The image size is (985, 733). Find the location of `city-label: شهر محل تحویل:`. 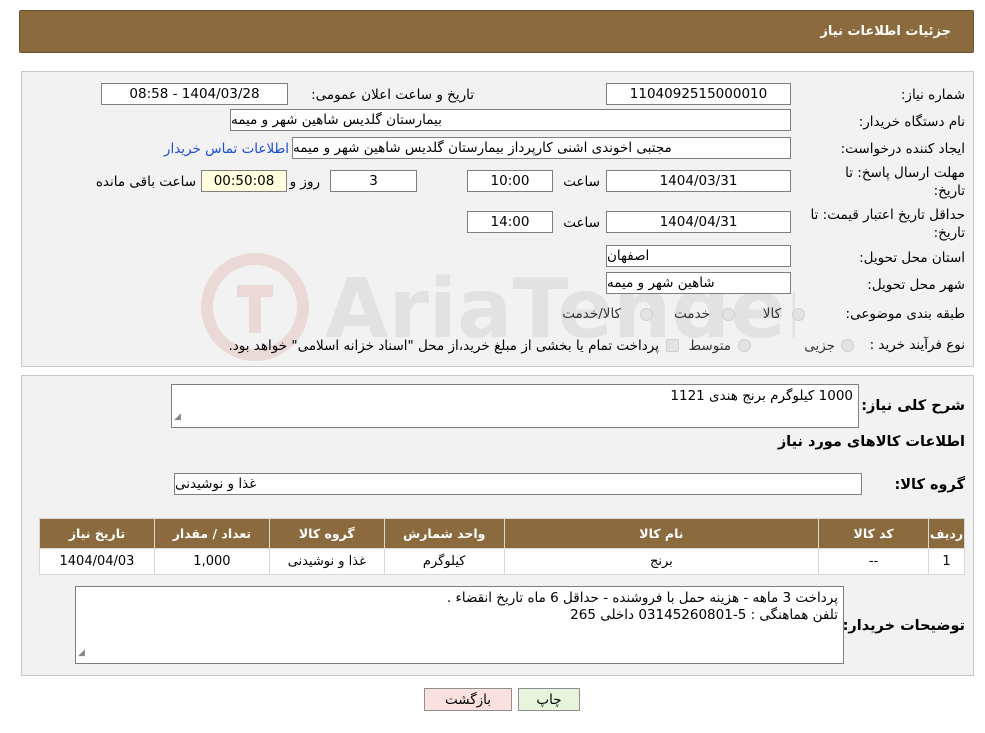

city-label: شهر محل تحویل: is located at coordinates (916, 285).